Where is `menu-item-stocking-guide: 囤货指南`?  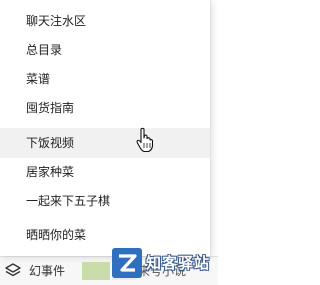 menu-item-stocking-guide: 囤货指南 is located at coordinates (105, 108).